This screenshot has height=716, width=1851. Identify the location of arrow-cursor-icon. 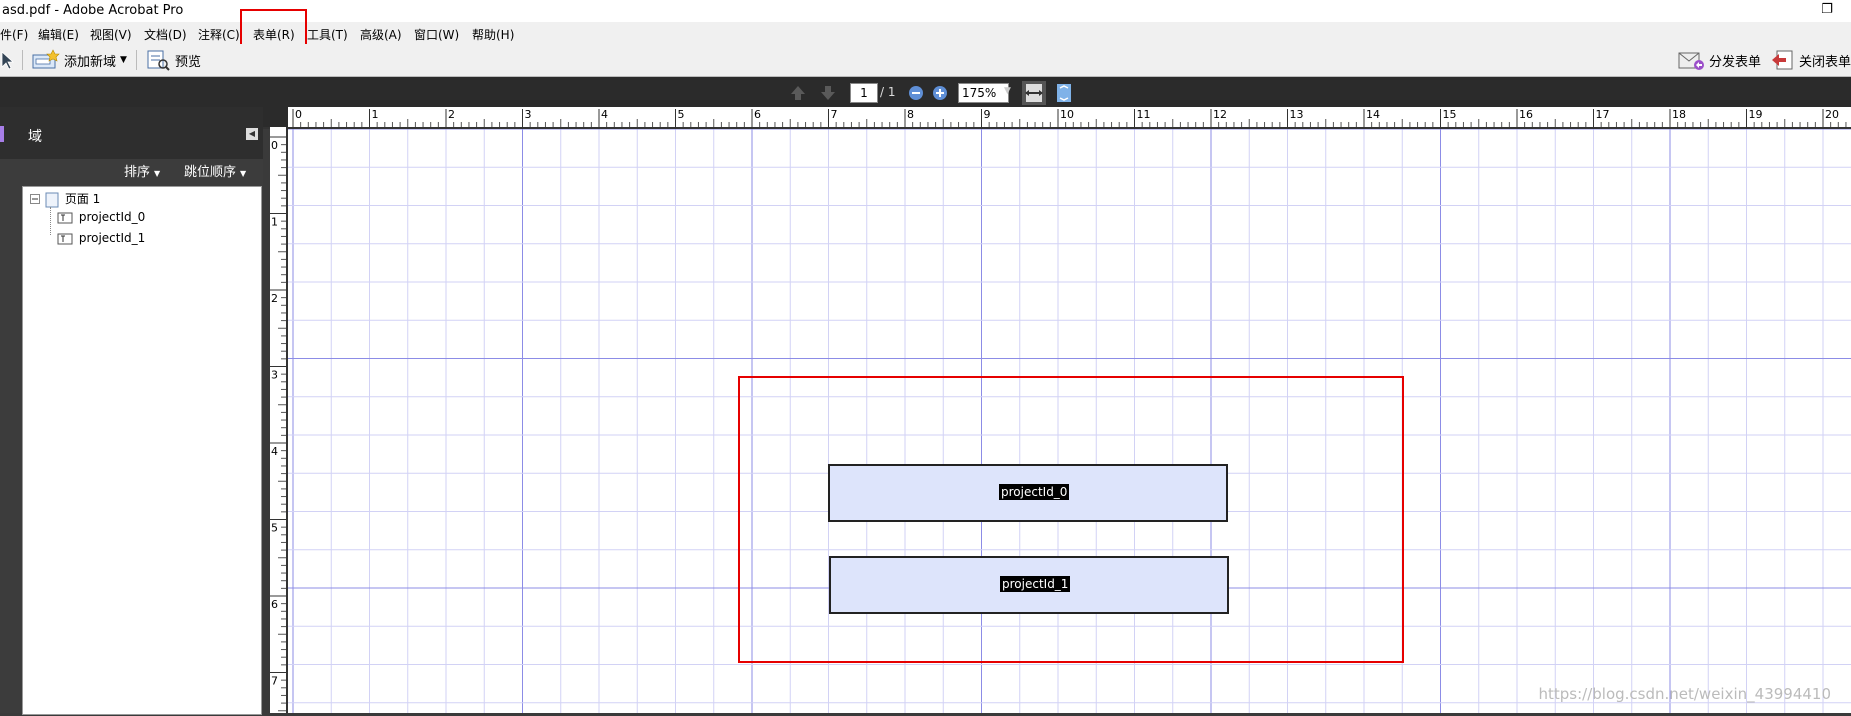
(8, 60).